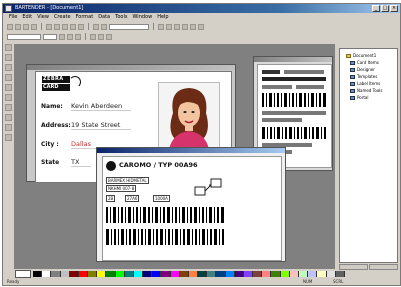 The width and height of the screenshot is (401, 287). I want to click on card-field-text: BARMEX HIDMETAL, so click(127, 180).